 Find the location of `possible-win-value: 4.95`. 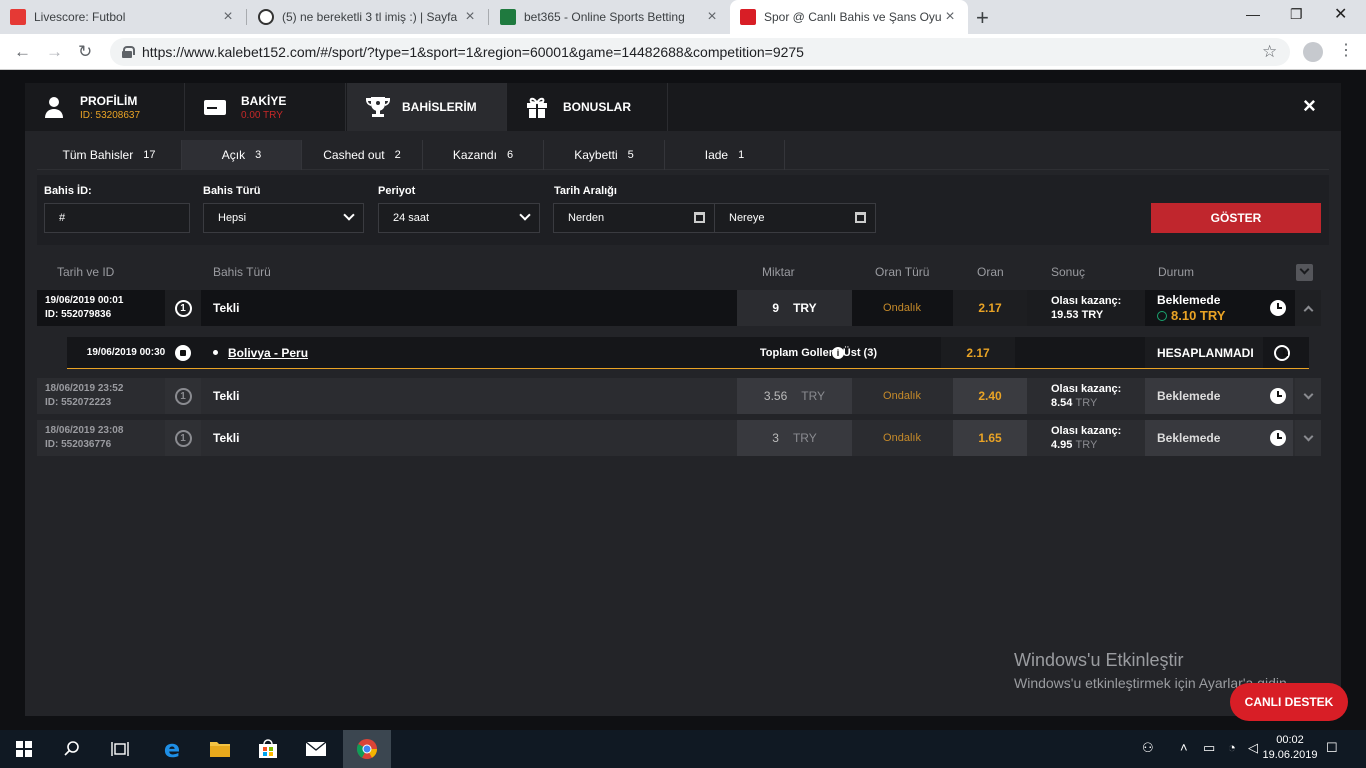

possible-win-value: 4.95 is located at coordinates (1062, 445).